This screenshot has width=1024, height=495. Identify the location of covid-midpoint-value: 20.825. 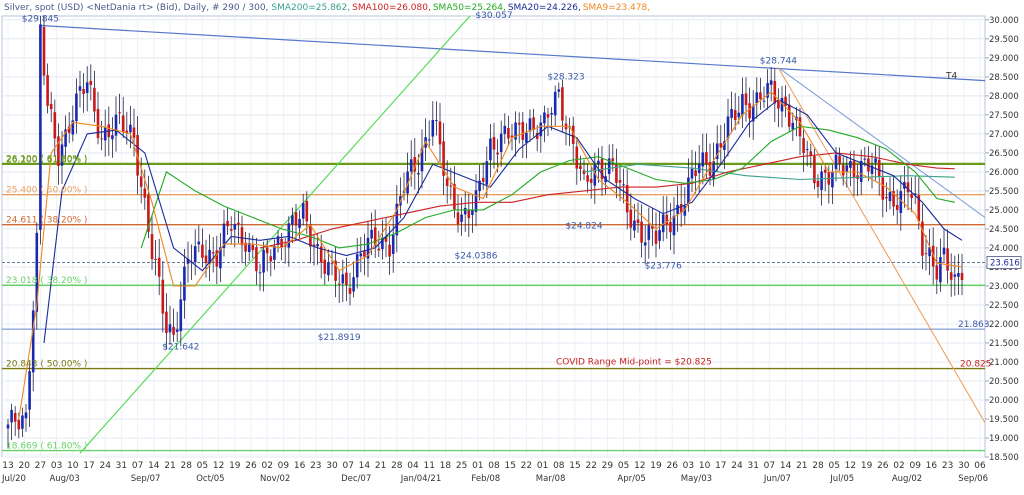
(976, 365).